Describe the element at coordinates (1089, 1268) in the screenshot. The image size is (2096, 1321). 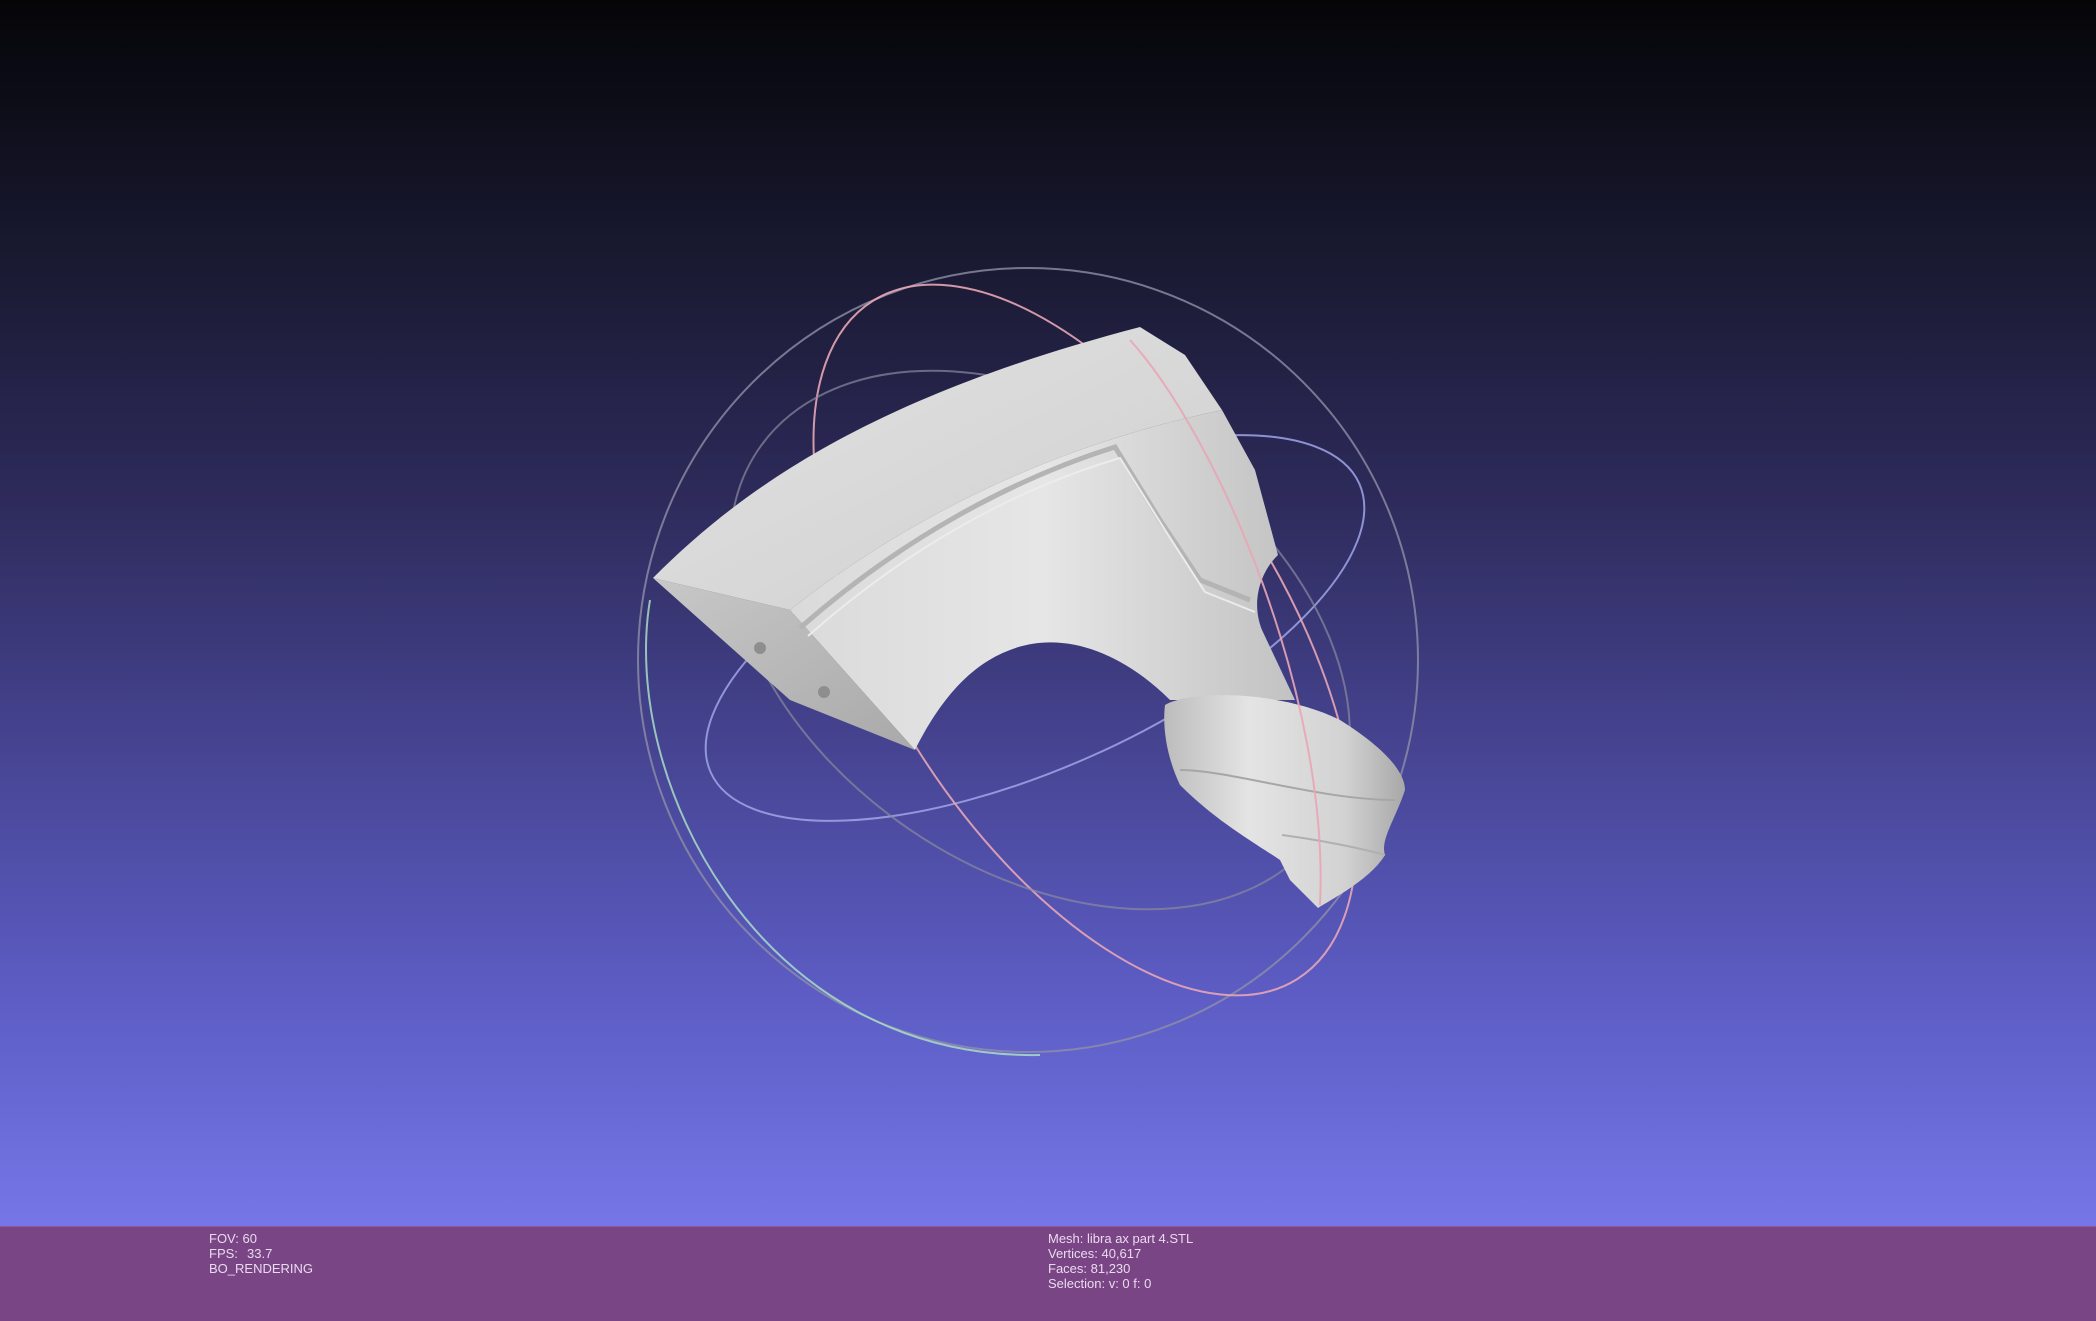
I see `face-count: Faces: 81,230` at that location.